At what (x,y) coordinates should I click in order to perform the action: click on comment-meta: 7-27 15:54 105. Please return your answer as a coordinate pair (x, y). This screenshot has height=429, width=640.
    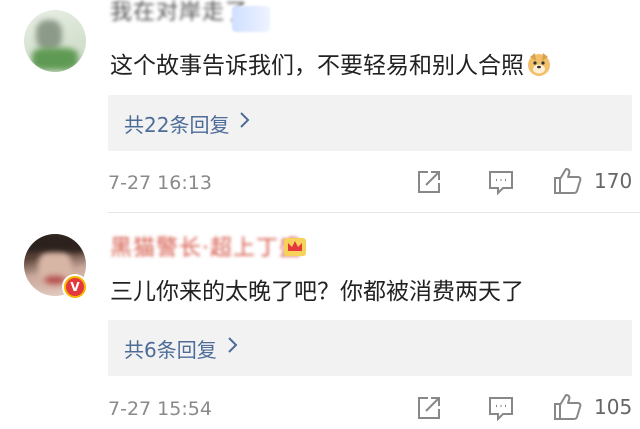
    Looking at the image, I should click on (373, 409).